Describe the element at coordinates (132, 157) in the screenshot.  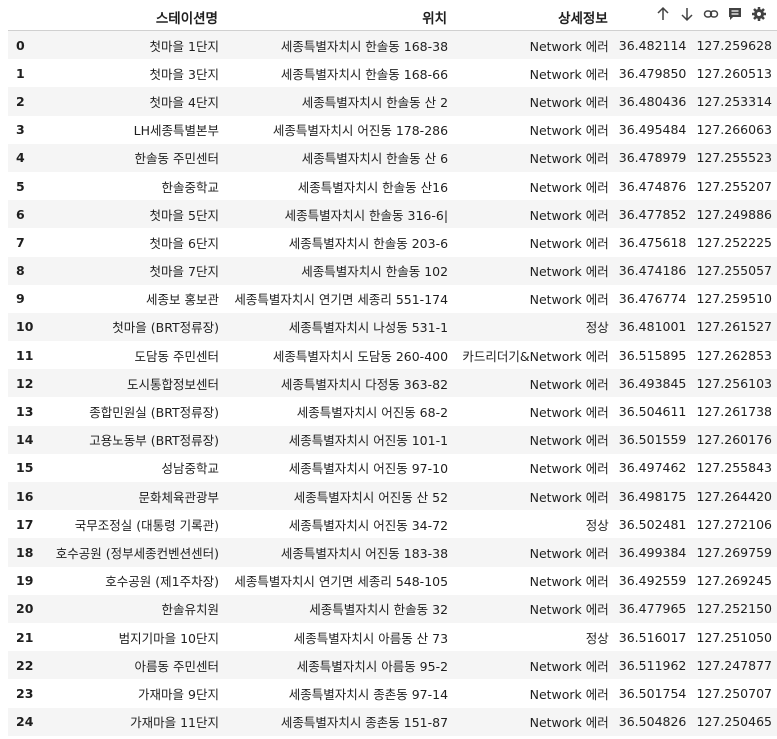
I see `station-name-cell: 한솔동 주민센터` at that location.